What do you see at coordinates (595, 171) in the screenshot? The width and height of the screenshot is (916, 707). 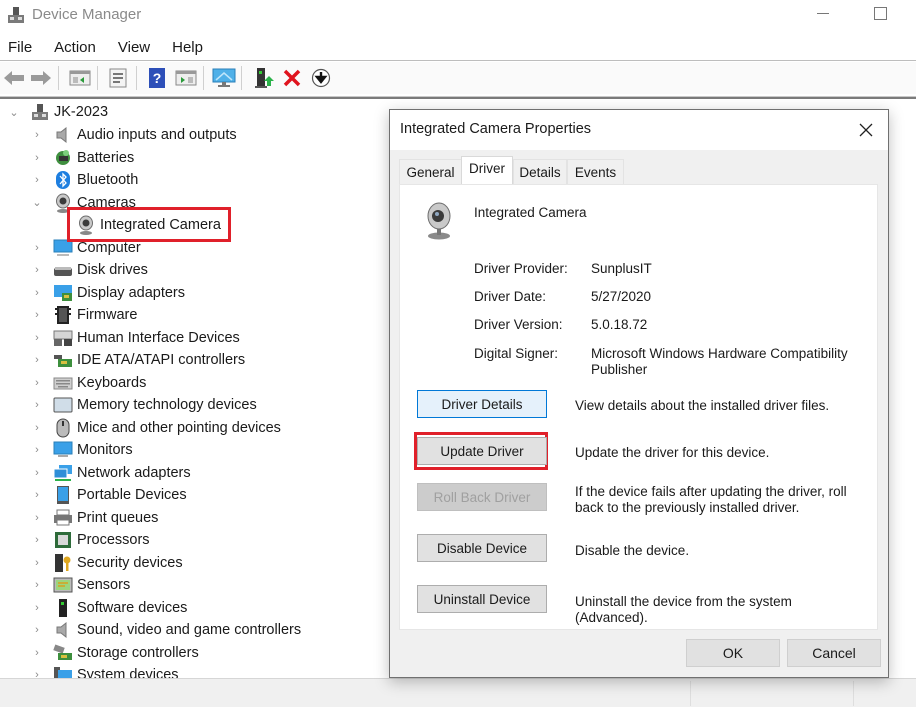 I see `tab-events: Events` at bounding box center [595, 171].